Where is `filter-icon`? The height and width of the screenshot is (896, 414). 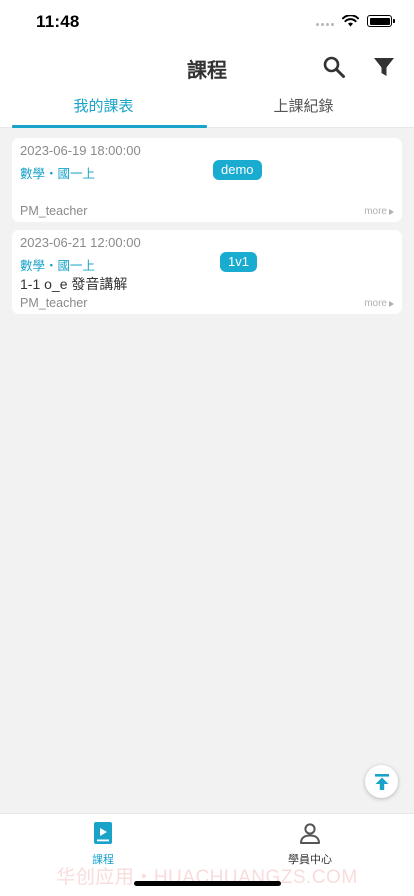 filter-icon is located at coordinates (384, 67).